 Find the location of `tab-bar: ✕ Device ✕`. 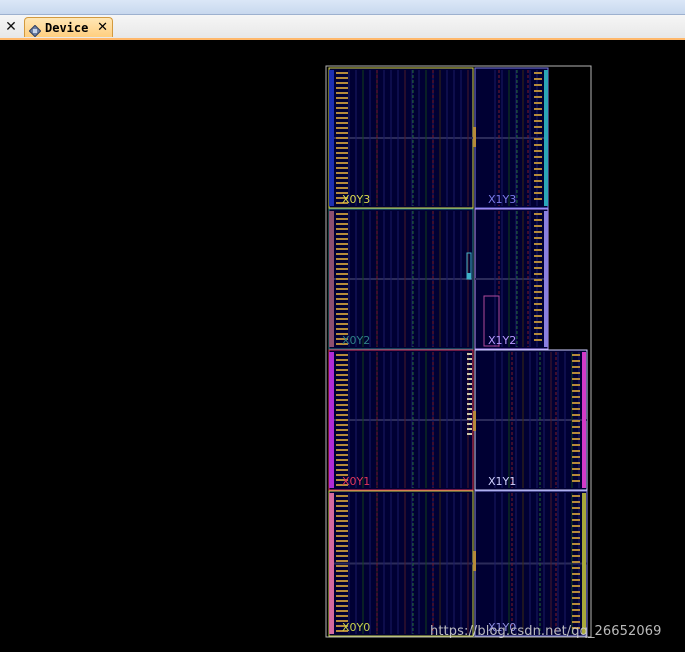

tab-bar: ✕ Device ✕ is located at coordinates (342, 27).